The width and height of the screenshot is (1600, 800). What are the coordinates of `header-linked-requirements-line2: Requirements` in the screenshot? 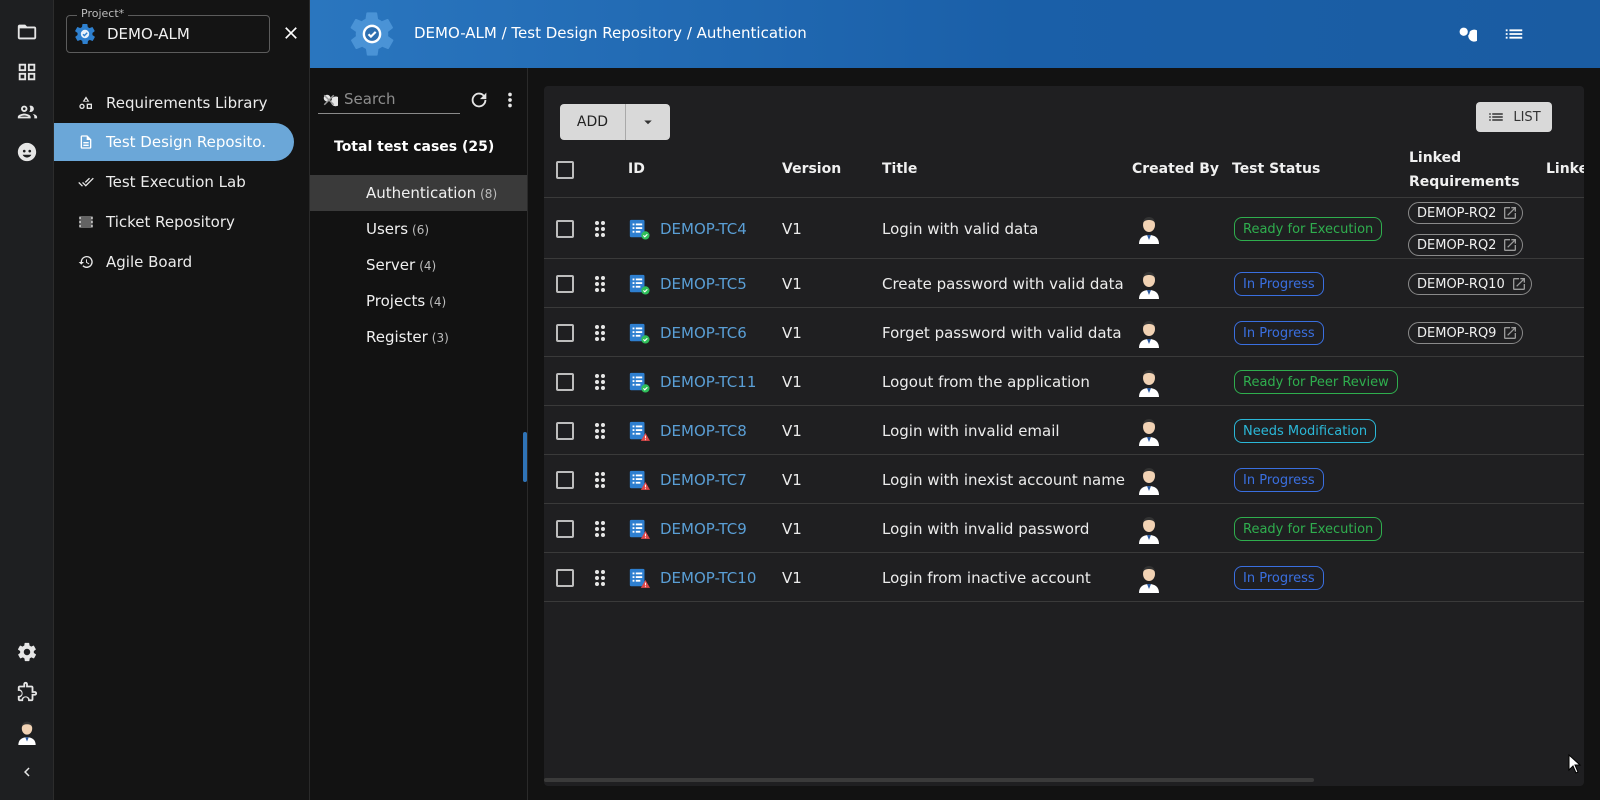 It's located at (1464, 182).